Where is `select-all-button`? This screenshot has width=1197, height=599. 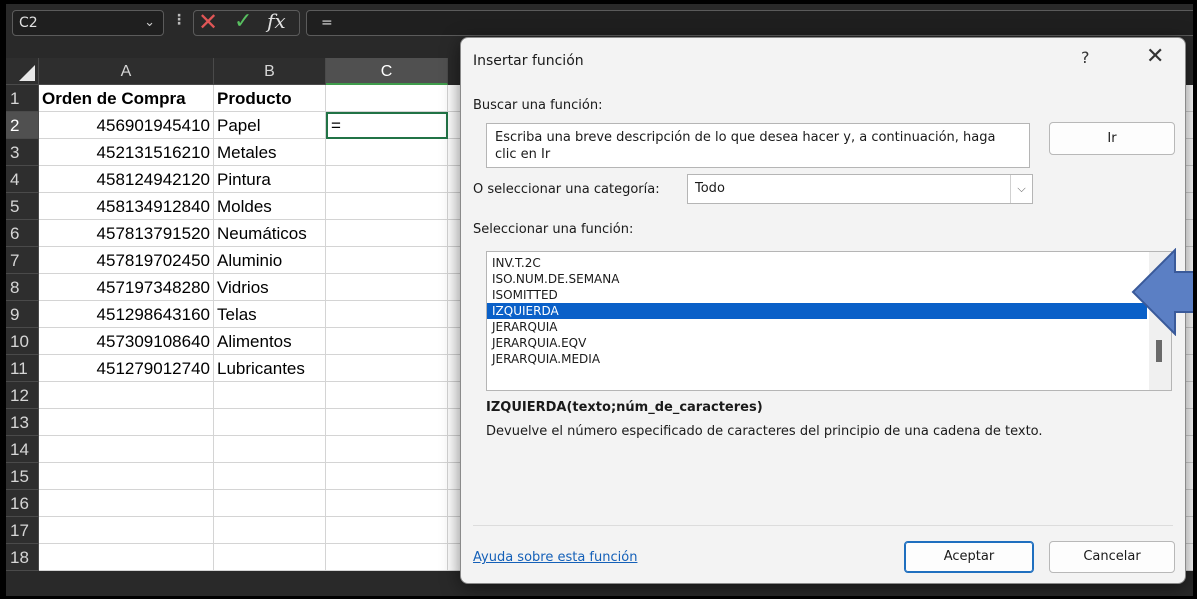
select-all-button is located at coordinates (22, 71).